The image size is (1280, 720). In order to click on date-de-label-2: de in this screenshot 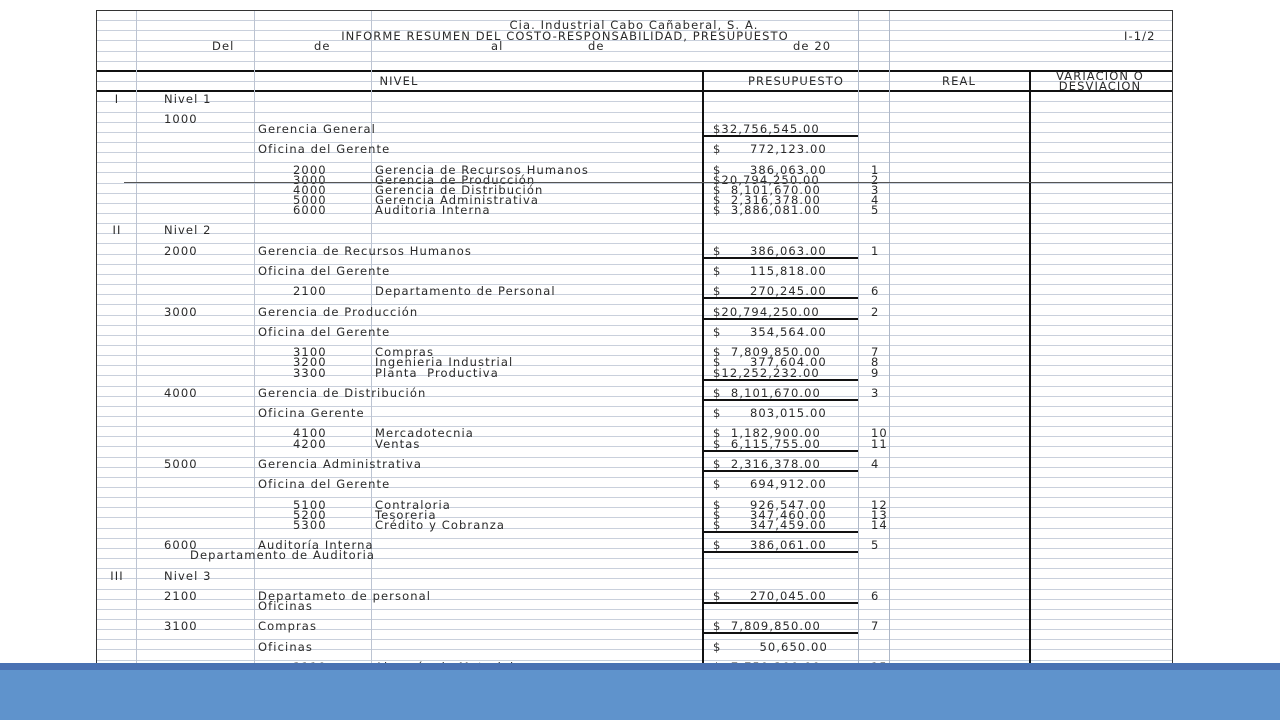, I will do `click(596, 46)`.